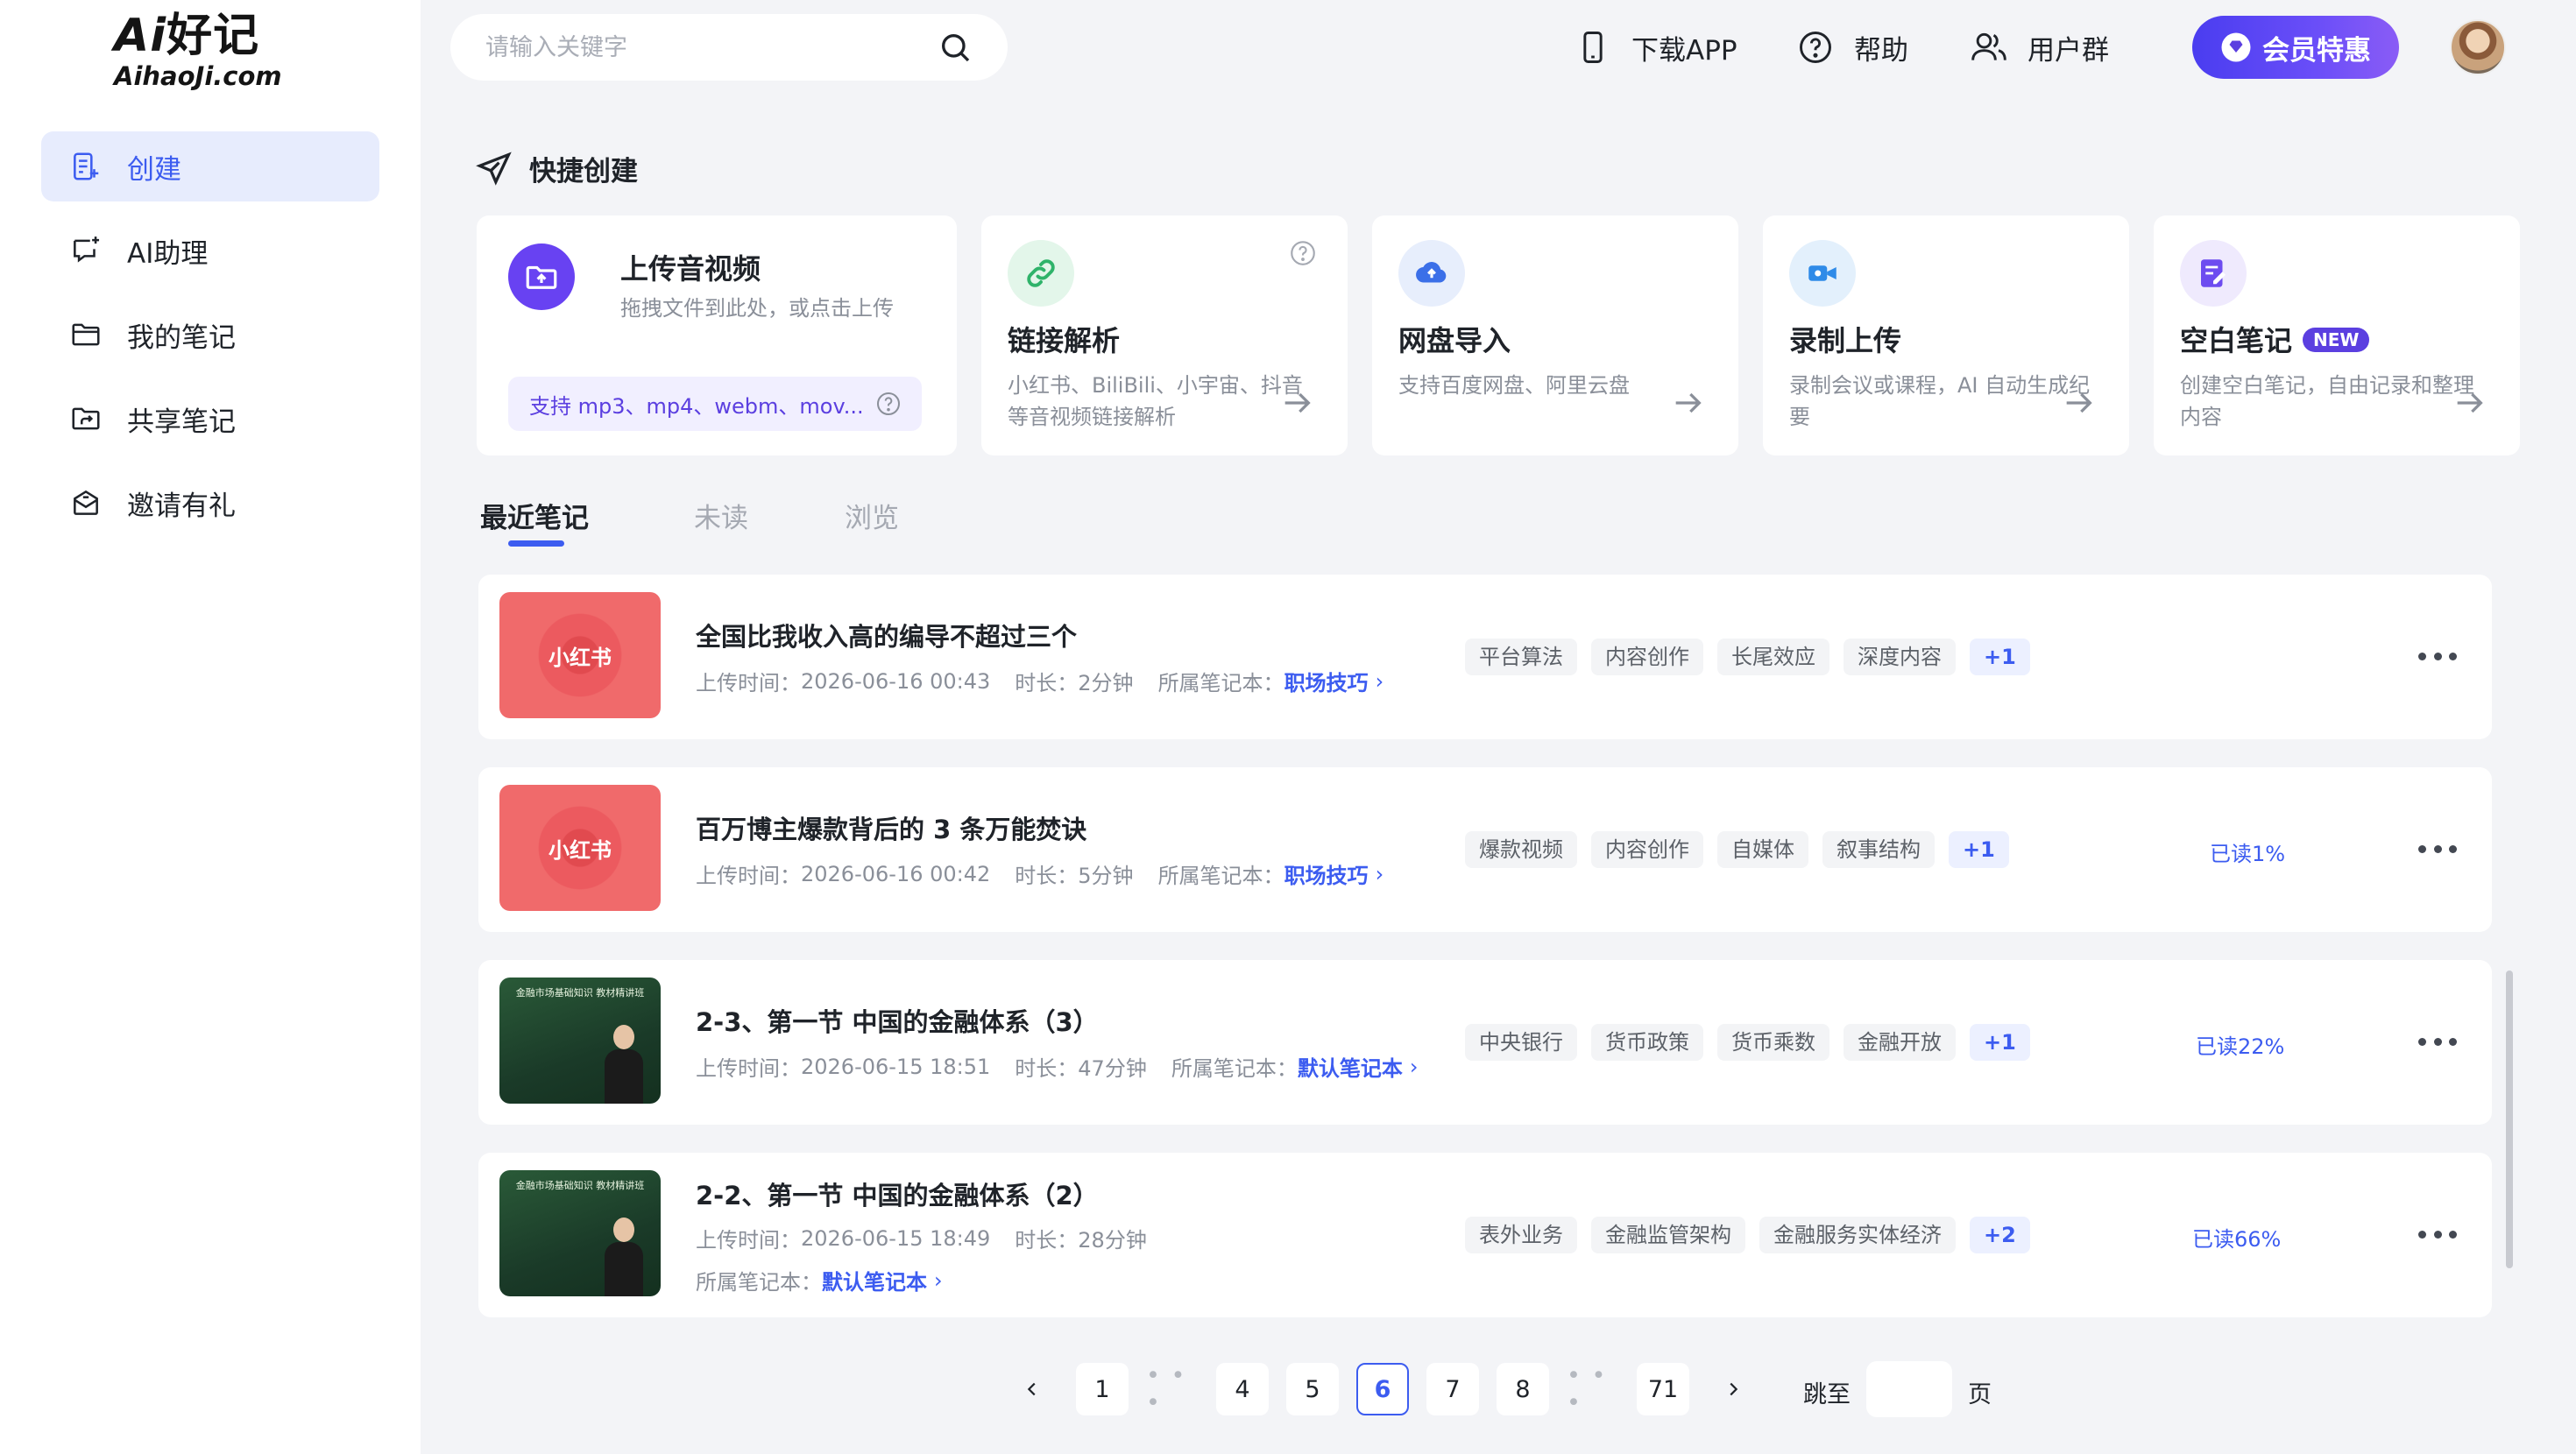  I want to click on prev-page-button, so click(1032, 1389).